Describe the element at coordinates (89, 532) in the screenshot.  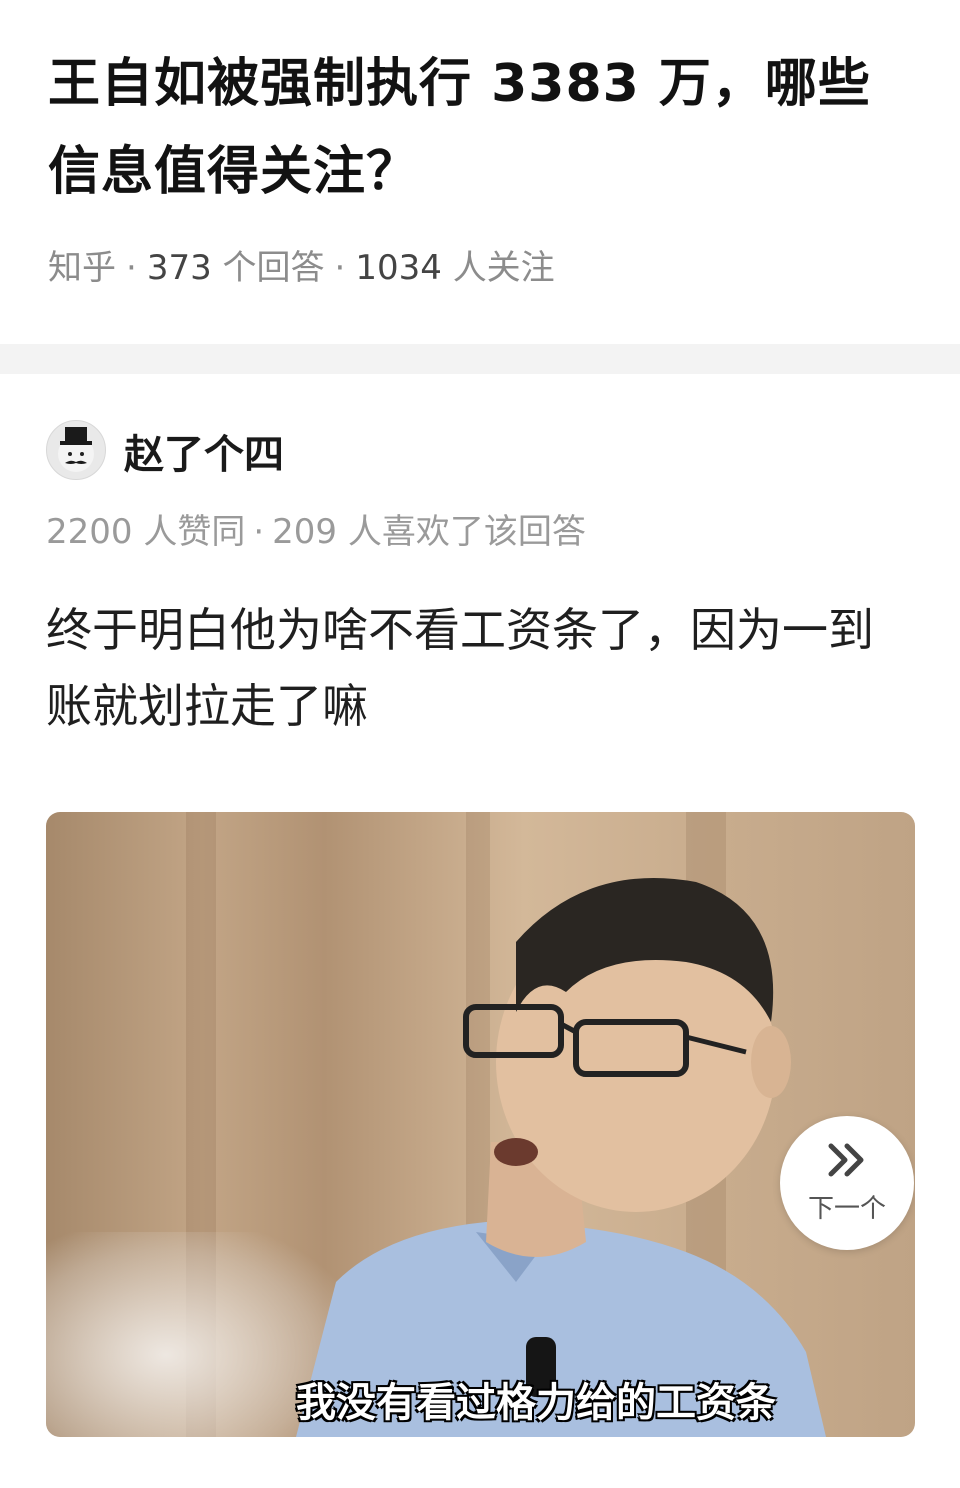
I see `upvote-count: 2200` at that location.